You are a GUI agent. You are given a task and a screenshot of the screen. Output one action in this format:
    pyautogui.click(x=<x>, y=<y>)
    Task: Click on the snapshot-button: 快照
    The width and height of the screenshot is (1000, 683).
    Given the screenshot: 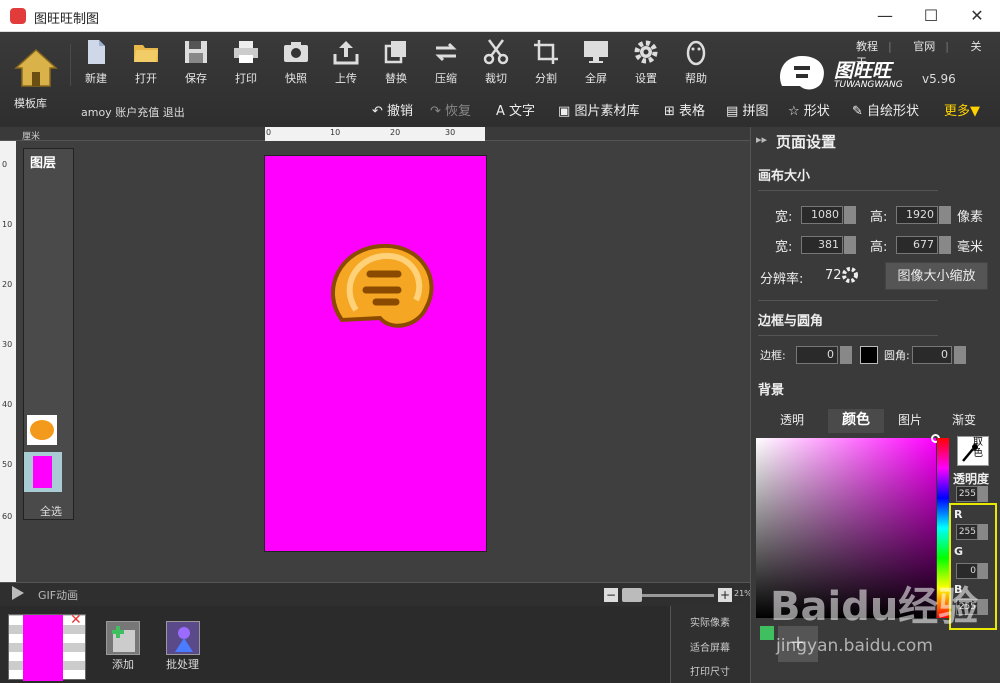 What is the action you would take?
    pyautogui.click(x=296, y=62)
    